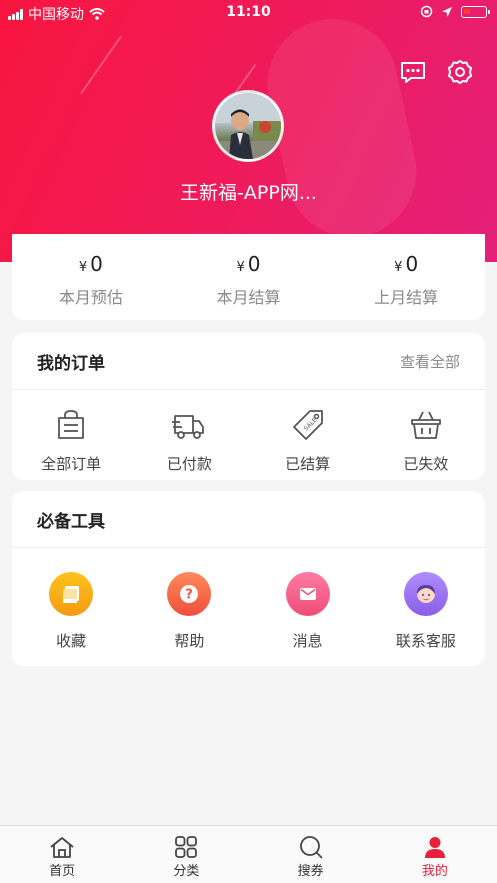 The width and height of the screenshot is (497, 883). Describe the element at coordinates (406, 277) in the screenshot. I see `earning-last-month-settled: ¥0 上月结算` at that location.